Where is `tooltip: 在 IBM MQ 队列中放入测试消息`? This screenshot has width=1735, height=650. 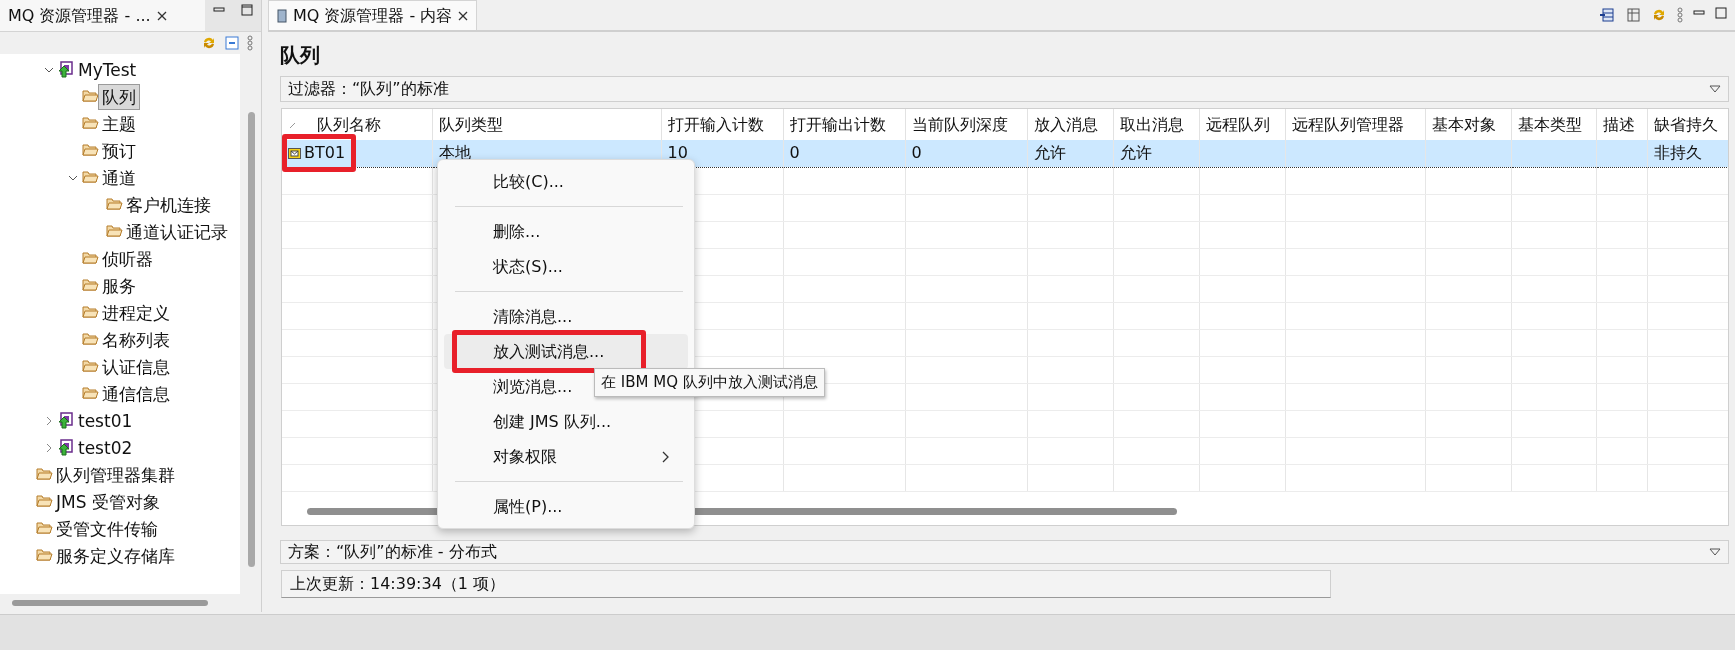
tooltip: 在 IBM MQ 队列中放入测试消息 is located at coordinates (709, 382).